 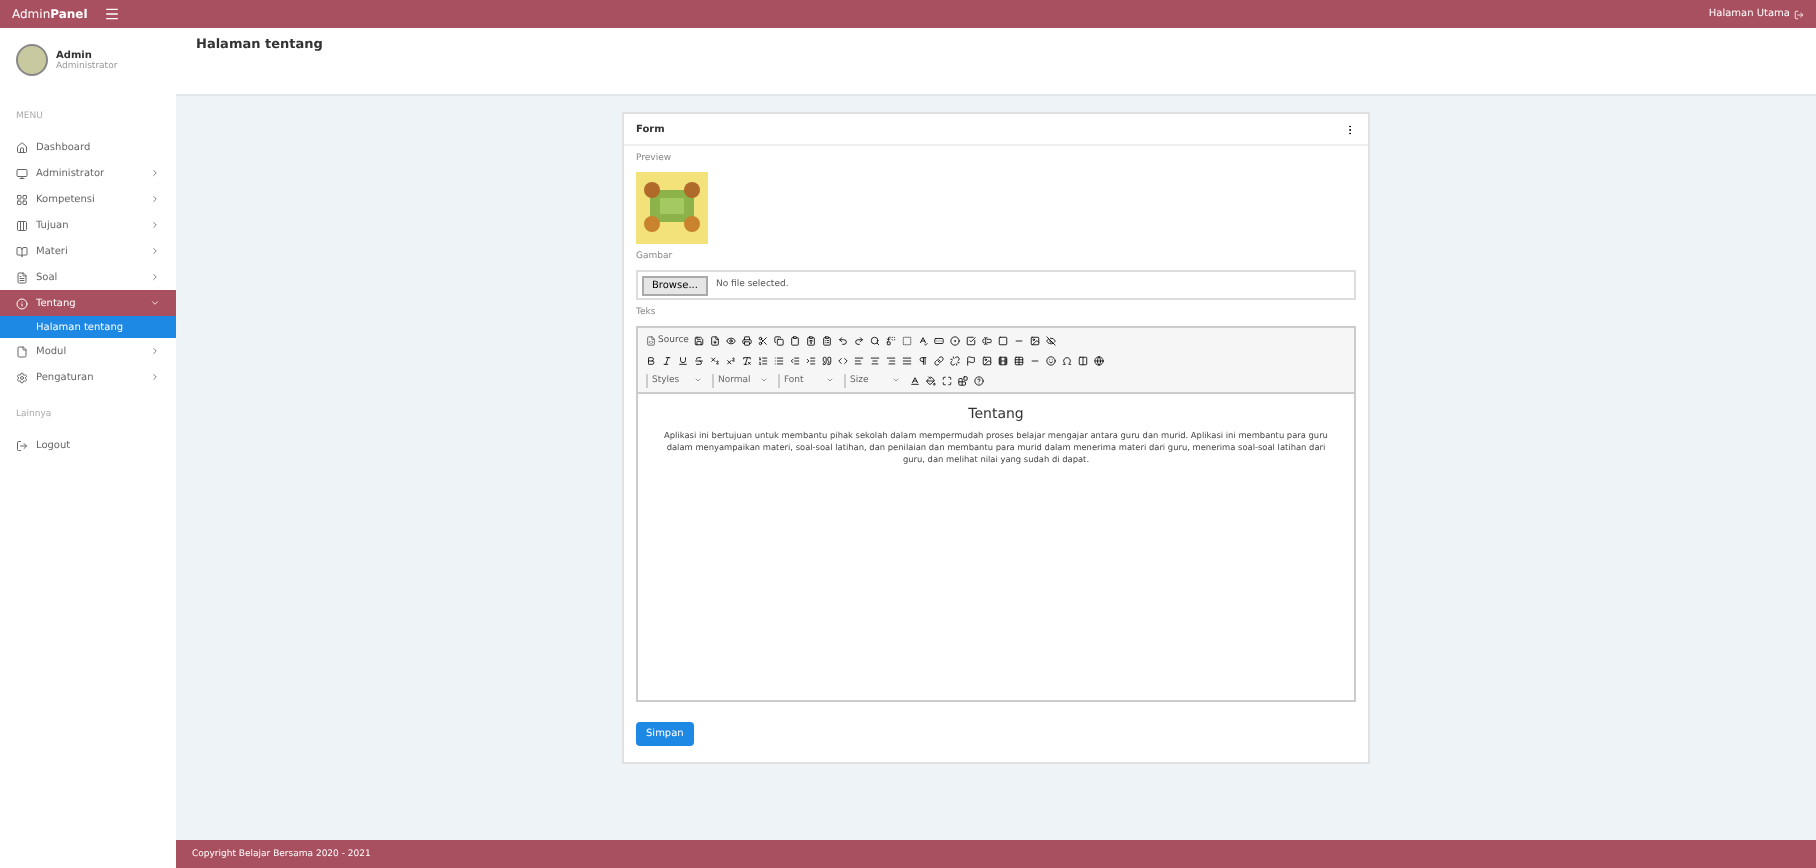 I want to click on paste-text-icon, so click(x=811, y=340).